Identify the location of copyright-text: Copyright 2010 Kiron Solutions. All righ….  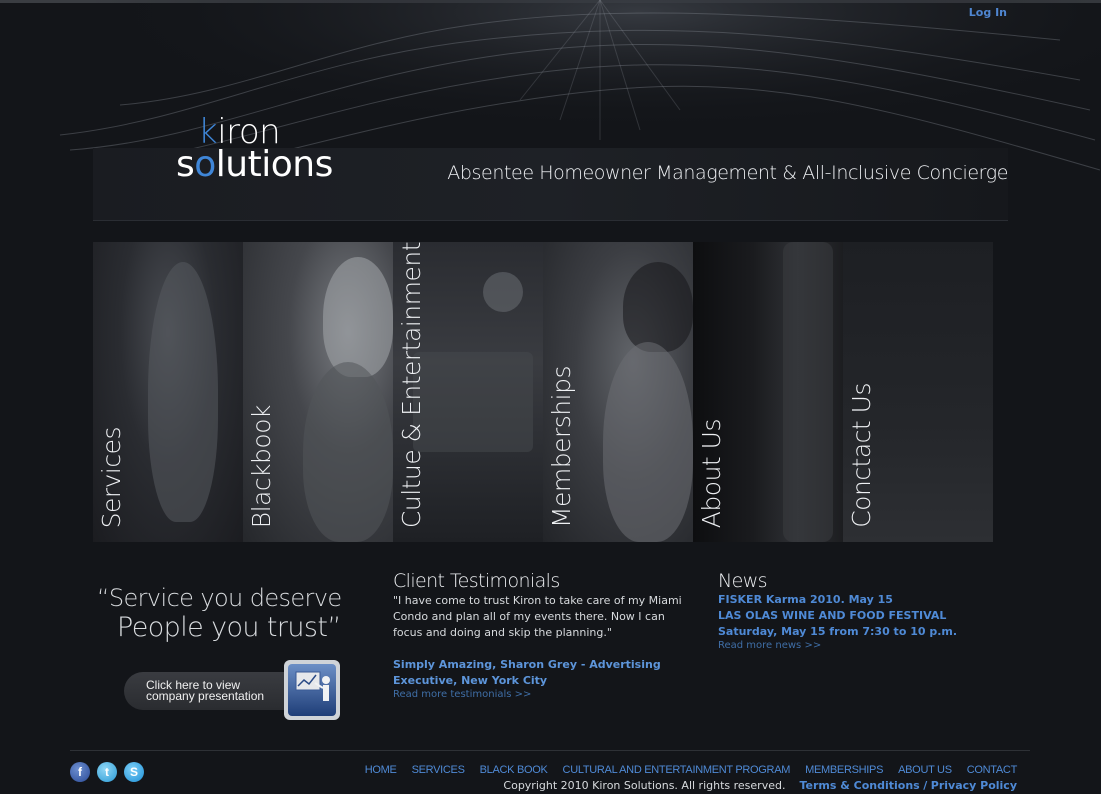
(644, 785).